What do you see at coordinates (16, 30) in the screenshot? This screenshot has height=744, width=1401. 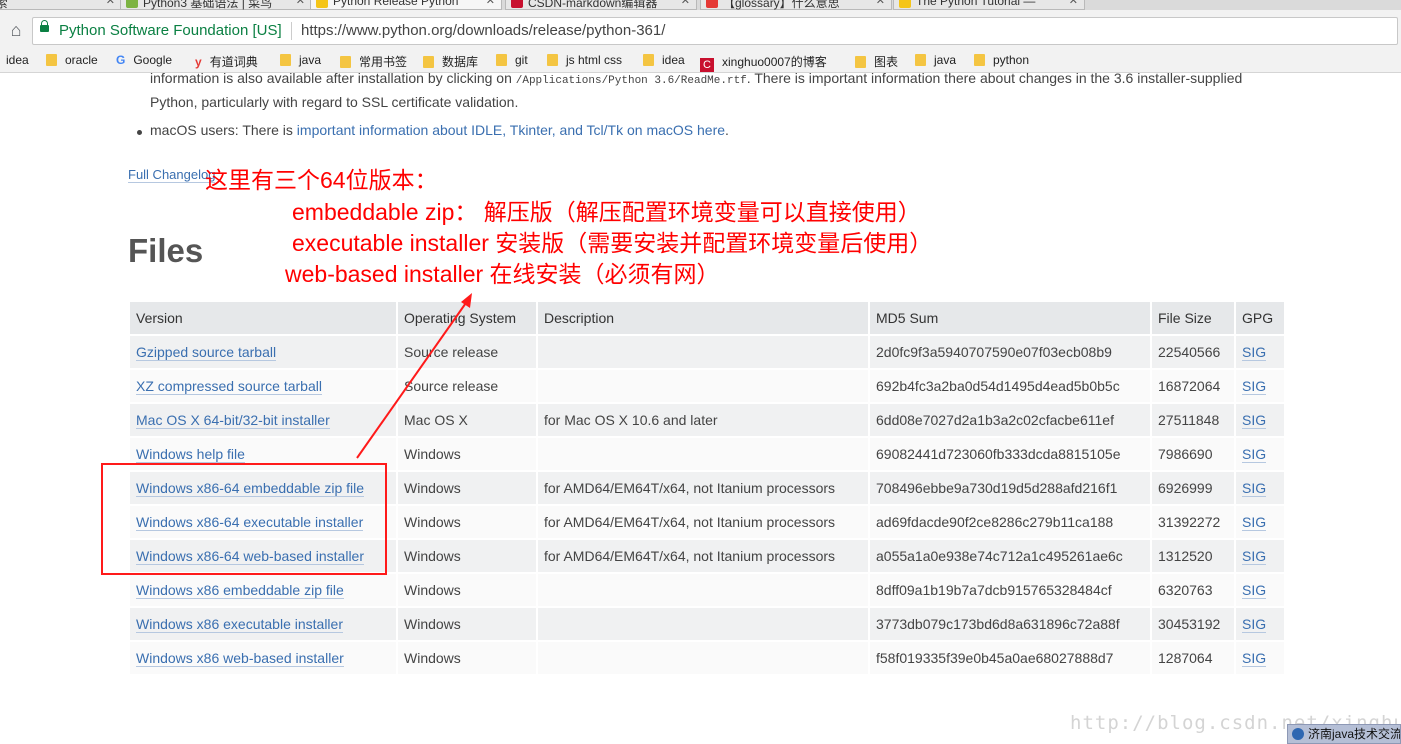 I see `home-icon: ⌂` at bounding box center [16, 30].